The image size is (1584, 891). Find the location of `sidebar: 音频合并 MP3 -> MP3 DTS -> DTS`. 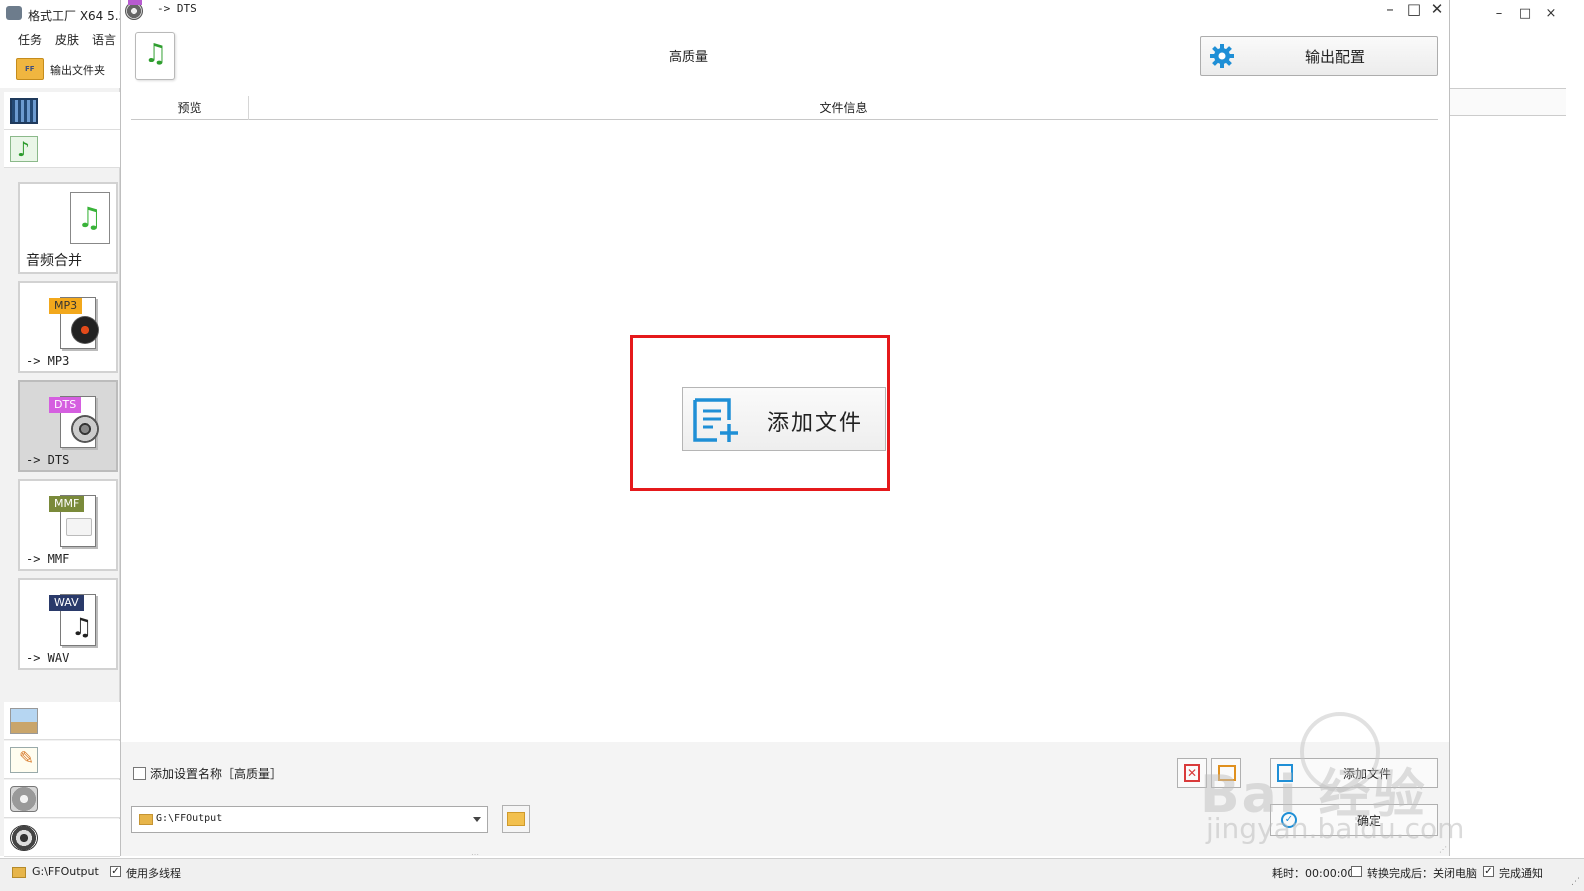

sidebar: 音频合并 MP3 -> MP3 DTS -> DTS is located at coordinates (60, 472).